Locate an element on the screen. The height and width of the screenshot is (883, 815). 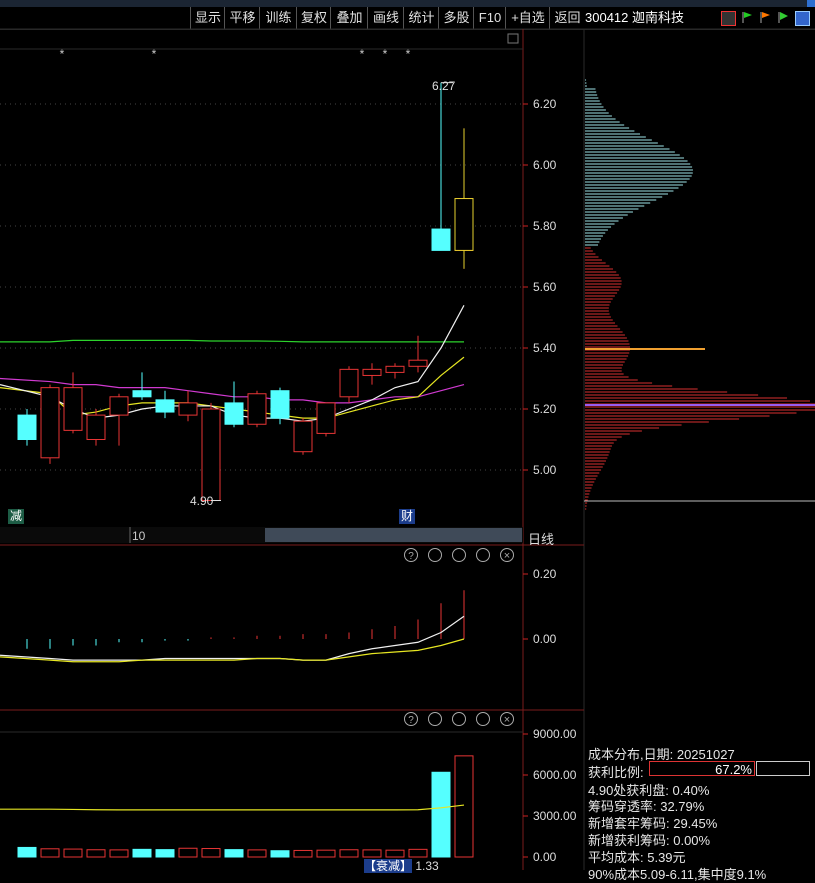
volume-tag: 【衰减】 1.33 is located at coordinates (401, 865).